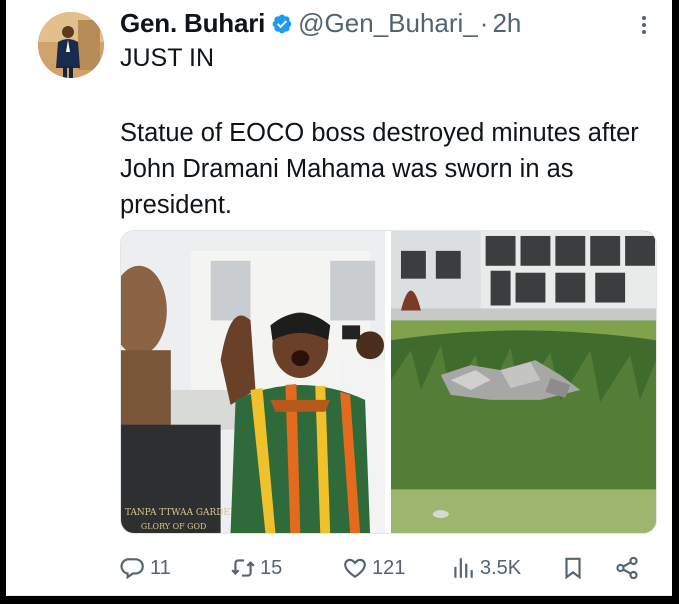 The width and height of the screenshot is (679, 604). I want to click on tweet-header: Gen. Buhari @Gen_Buhari_ · 2h, so click(320, 23).